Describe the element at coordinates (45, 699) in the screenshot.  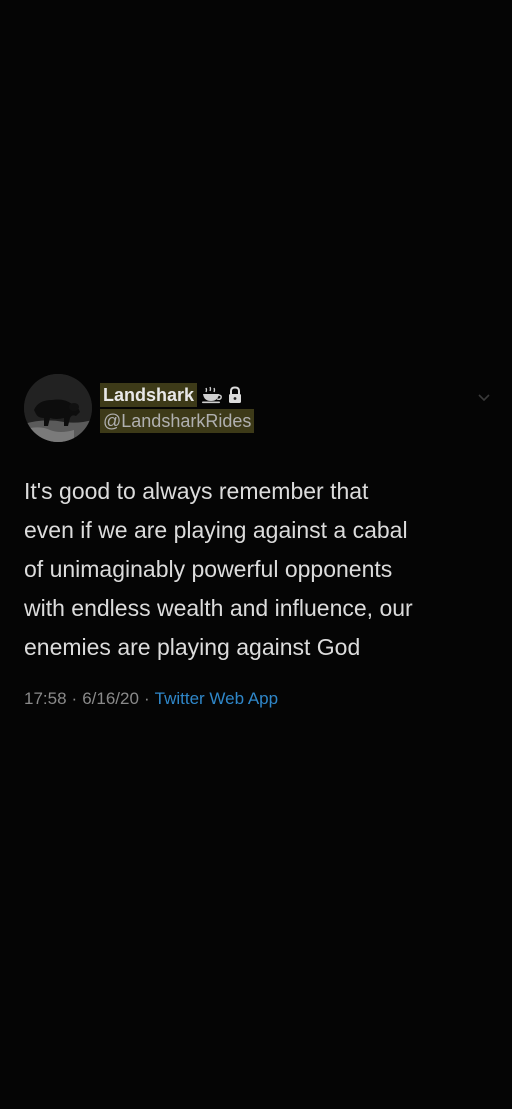
I see `tweet-time: 17:58` at that location.